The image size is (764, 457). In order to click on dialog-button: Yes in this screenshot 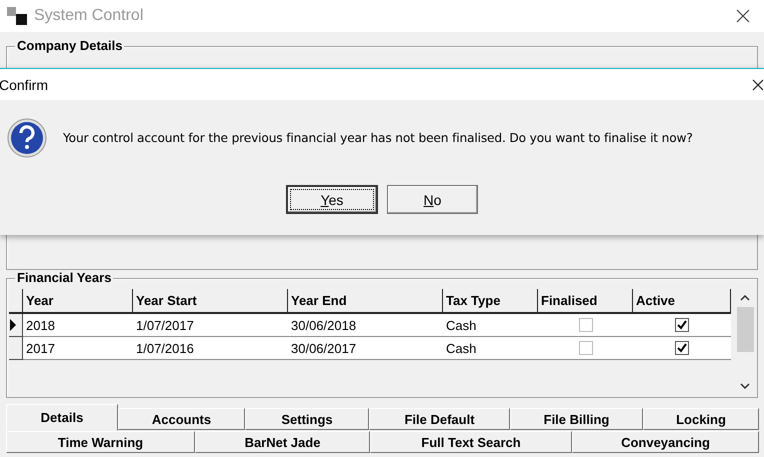, I will do `click(332, 199)`.